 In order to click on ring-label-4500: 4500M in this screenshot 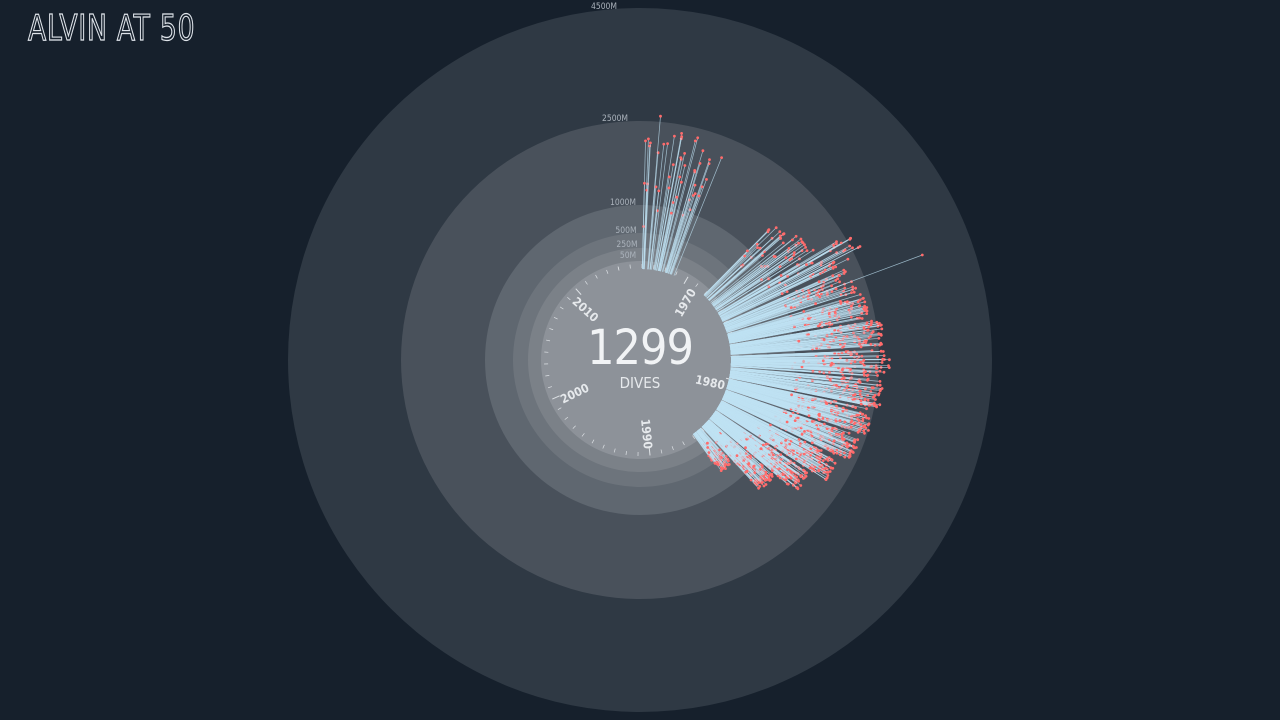, I will do `click(604, 7)`.